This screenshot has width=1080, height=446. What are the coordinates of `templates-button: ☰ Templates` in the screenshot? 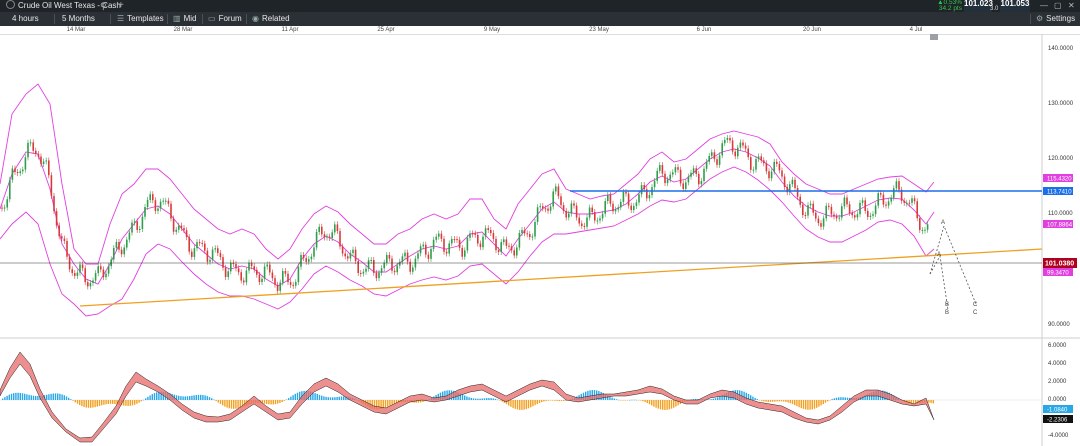 It's located at (140, 19).